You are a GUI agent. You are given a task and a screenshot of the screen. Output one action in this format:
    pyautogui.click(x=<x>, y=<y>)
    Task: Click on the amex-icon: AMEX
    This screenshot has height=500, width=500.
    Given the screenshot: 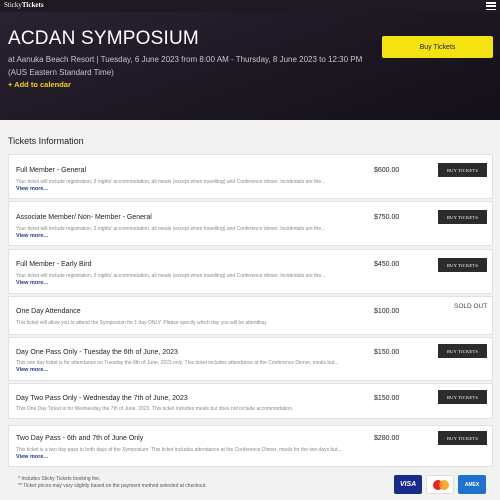 What is the action you would take?
    pyautogui.click(x=472, y=484)
    